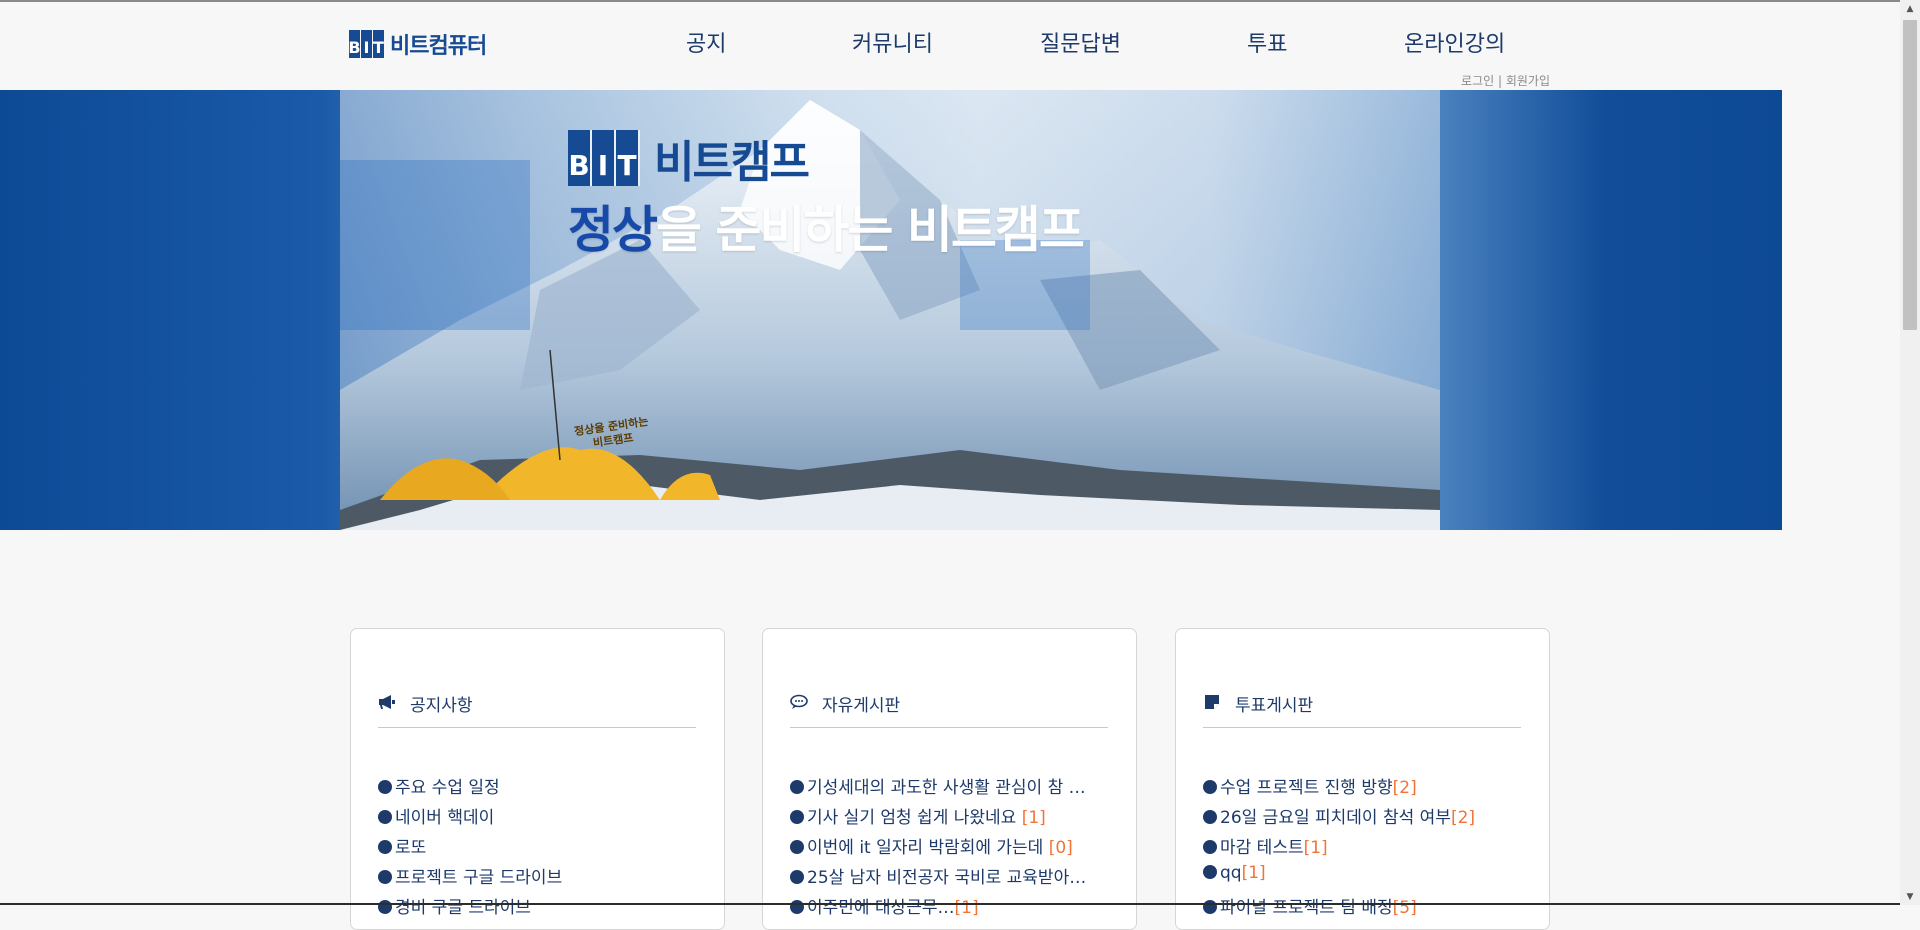 The height and width of the screenshot is (930, 1920). What do you see at coordinates (1306, 788) in the screenshot?
I see `item-text: 수업 프로젝트 진행 방향` at bounding box center [1306, 788].